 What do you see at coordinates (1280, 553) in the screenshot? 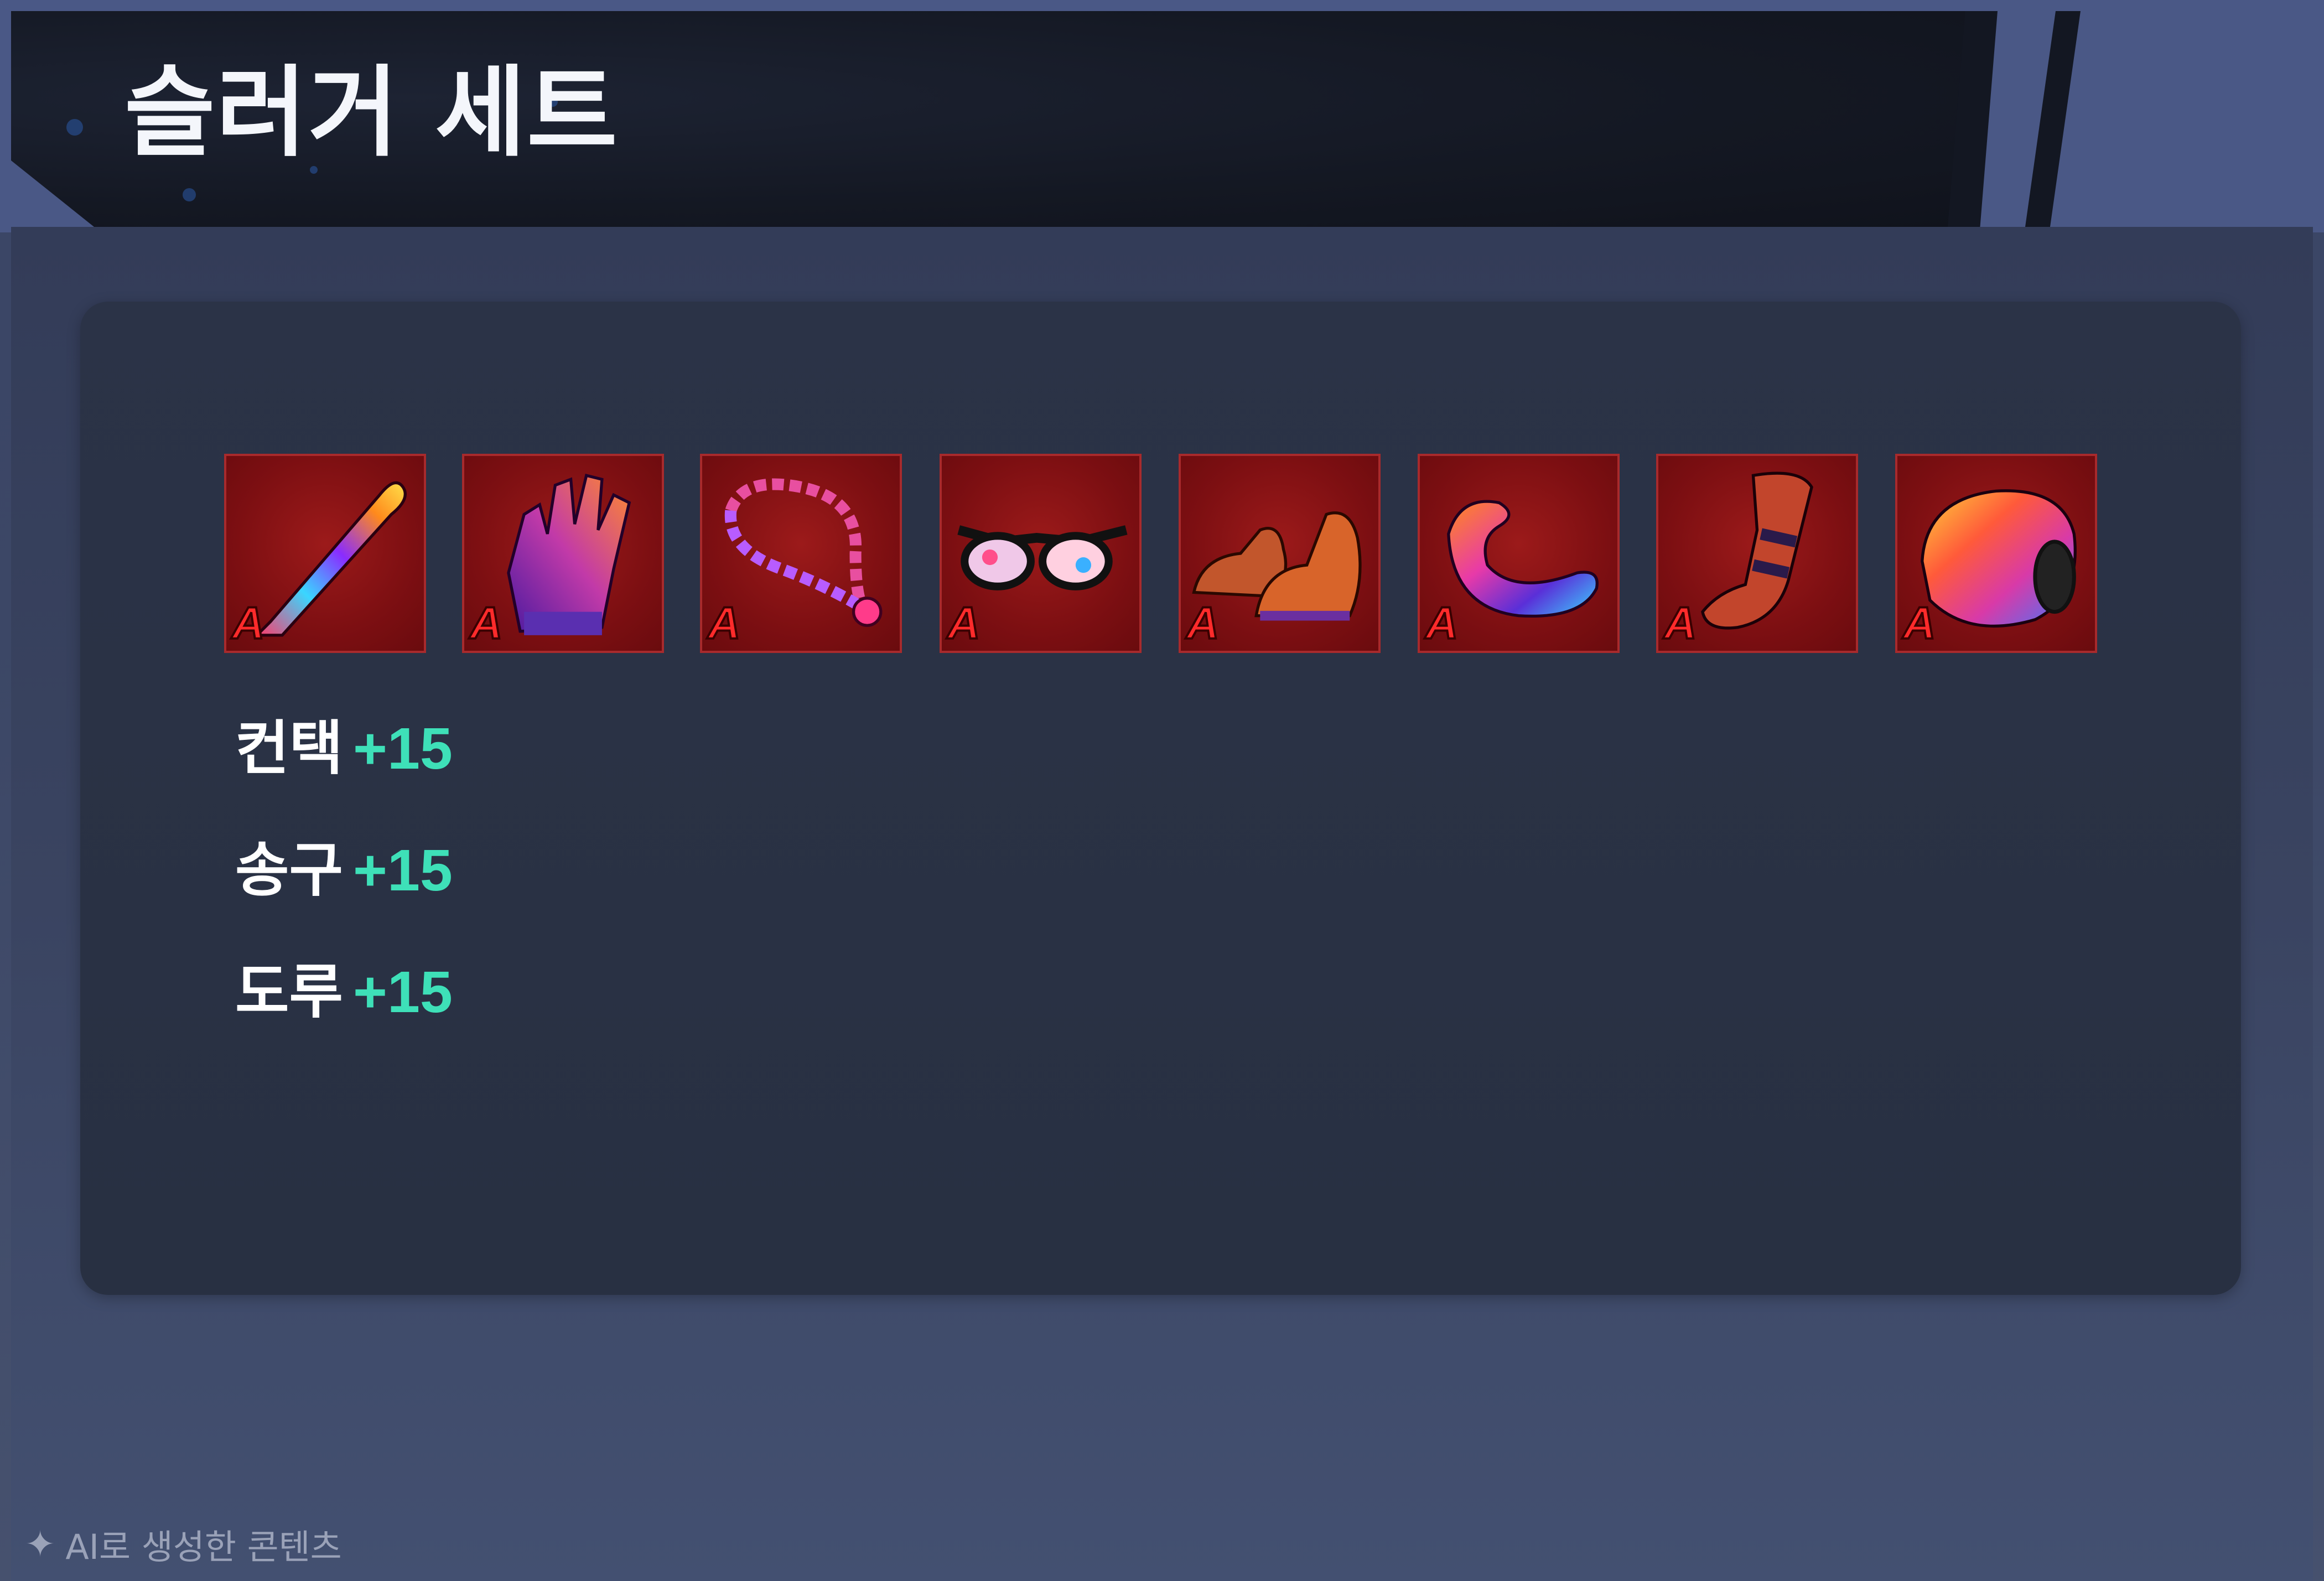
I see `set-item-cleats: A` at bounding box center [1280, 553].